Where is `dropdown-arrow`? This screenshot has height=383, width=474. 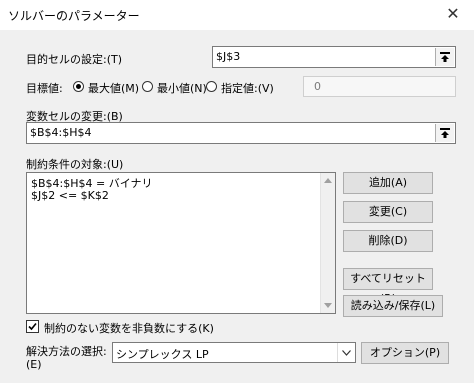 dropdown-arrow is located at coordinates (346, 352).